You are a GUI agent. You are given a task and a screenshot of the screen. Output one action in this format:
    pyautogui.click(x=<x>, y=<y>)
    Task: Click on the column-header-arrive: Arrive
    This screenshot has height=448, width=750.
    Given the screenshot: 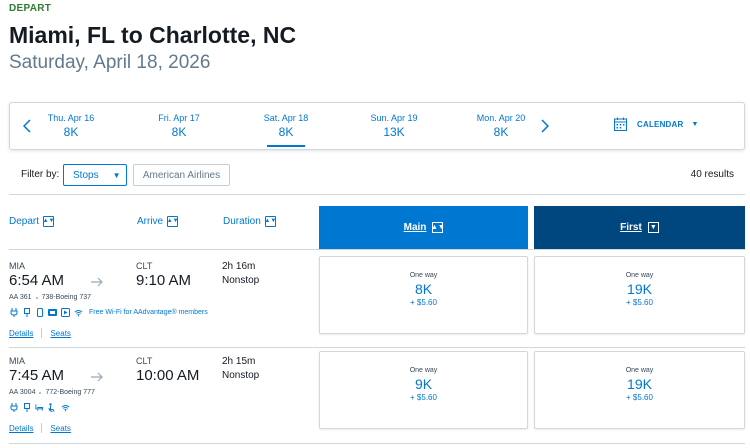 What is the action you would take?
    pyautogui.click(x=150, y=221)
    